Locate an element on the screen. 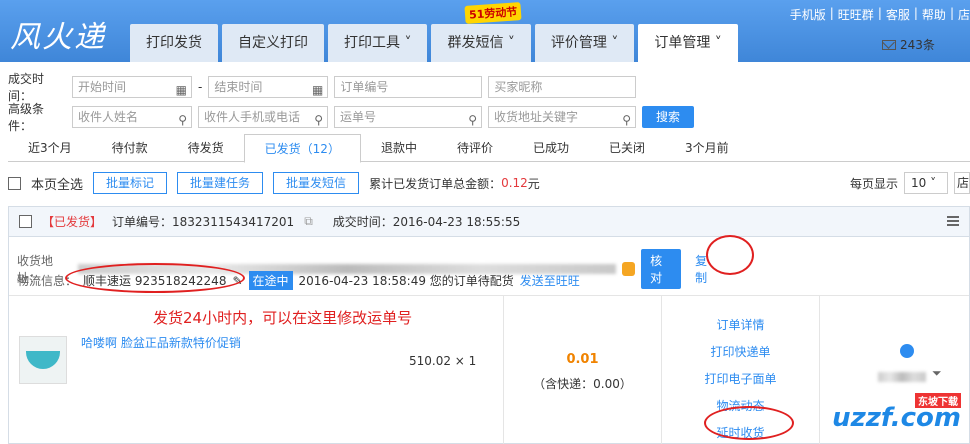 The width and height of the screenshot is (970, 444). bulk-mark-button: 批量标记 is located at coordinates (130, 183).